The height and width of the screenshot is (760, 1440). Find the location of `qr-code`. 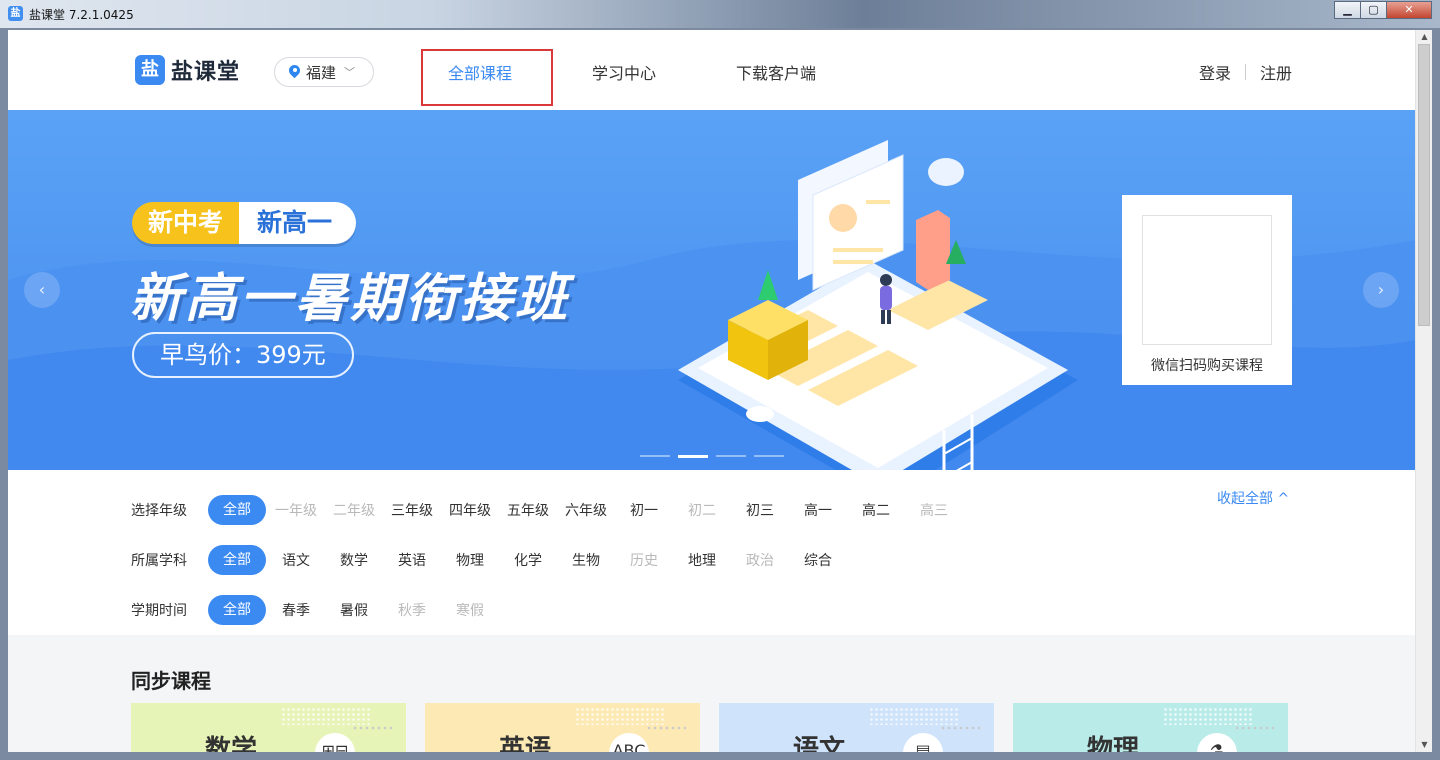

qr-code is located at coordinates (1207, 280).